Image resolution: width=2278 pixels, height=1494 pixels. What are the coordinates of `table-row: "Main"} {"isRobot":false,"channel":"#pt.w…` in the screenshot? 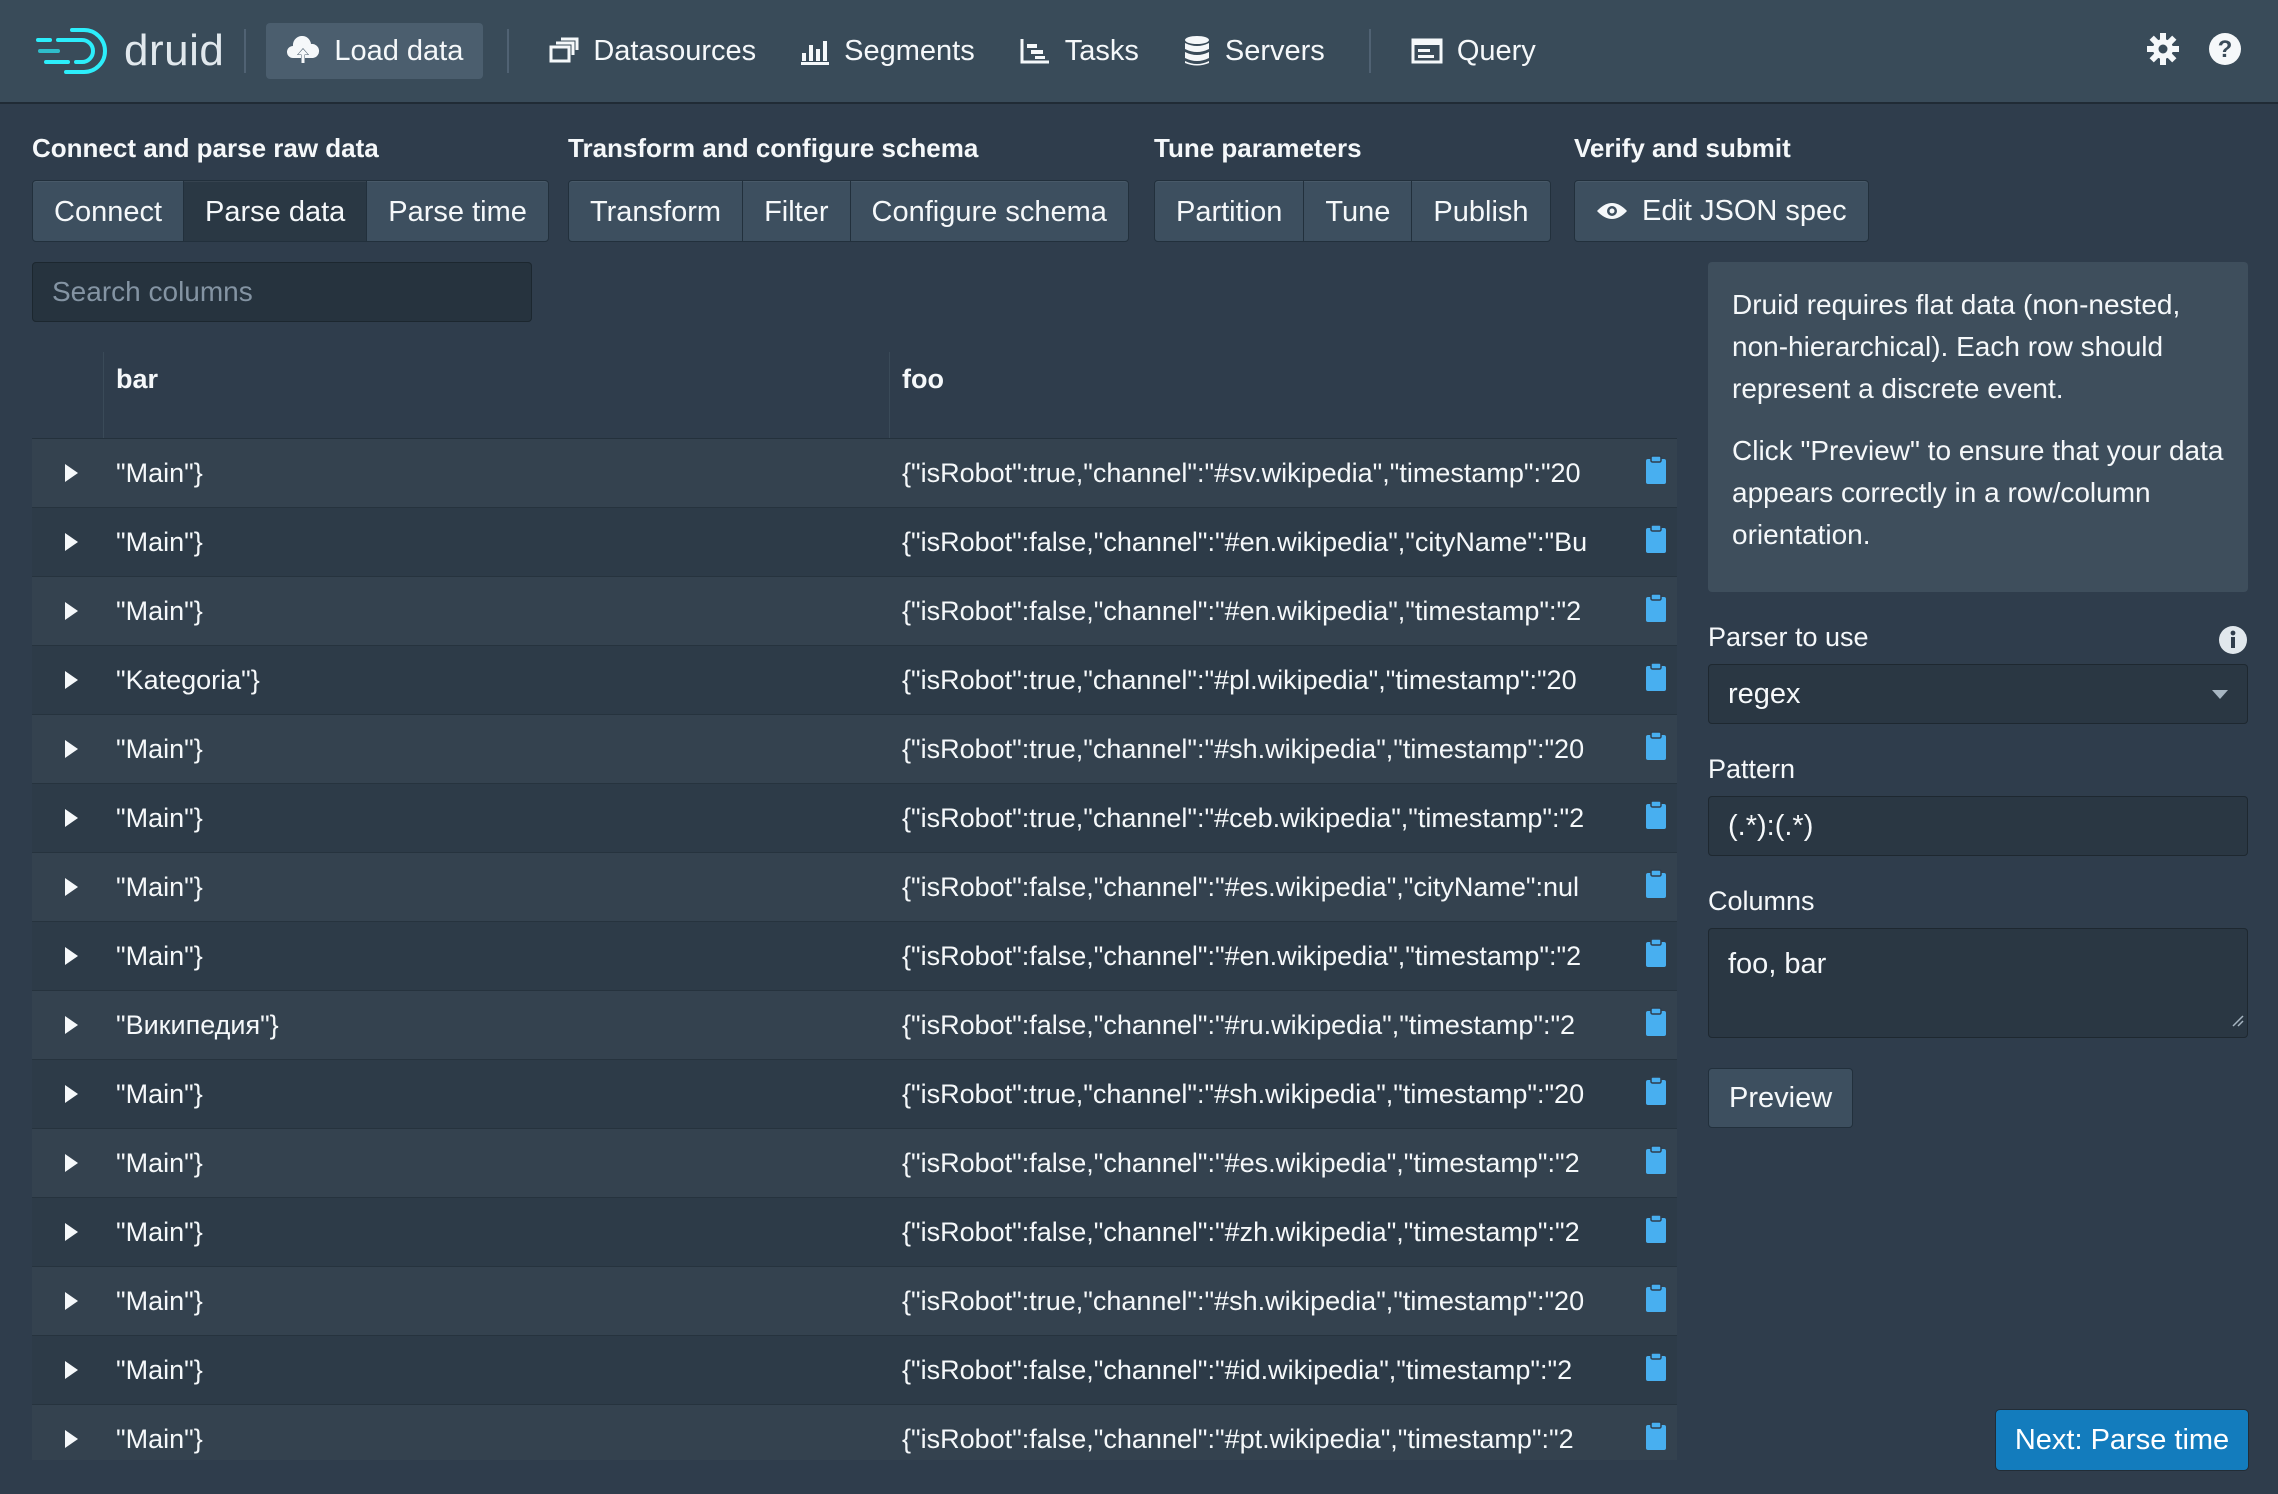 It's located at (854, 1432).